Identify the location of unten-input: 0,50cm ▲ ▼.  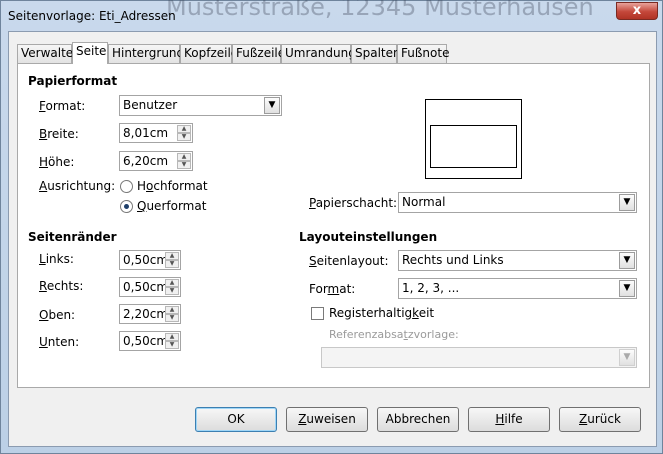
(150, 341).